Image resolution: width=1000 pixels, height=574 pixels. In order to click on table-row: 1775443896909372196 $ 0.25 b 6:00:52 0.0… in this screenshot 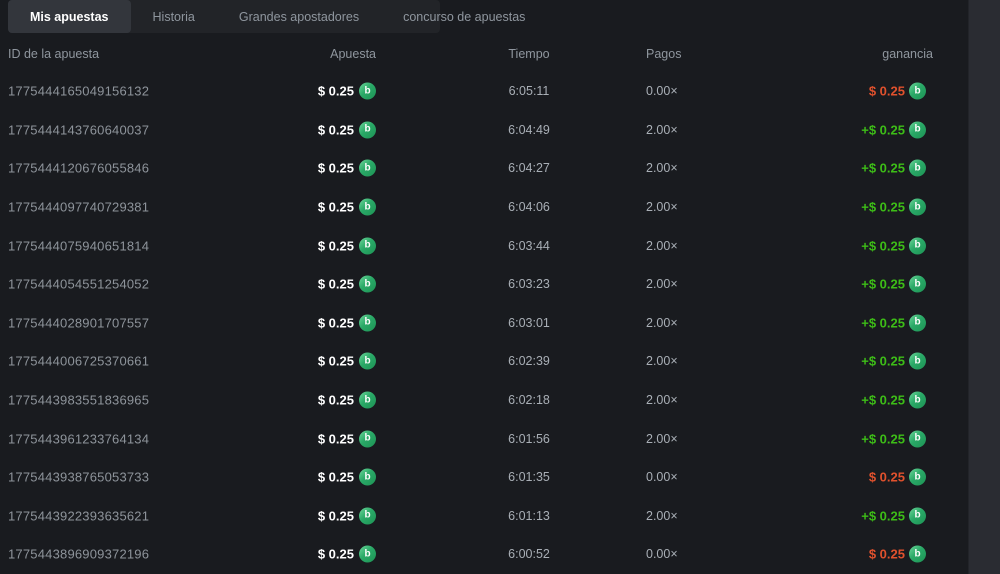, I will do `click(484, 554)`.